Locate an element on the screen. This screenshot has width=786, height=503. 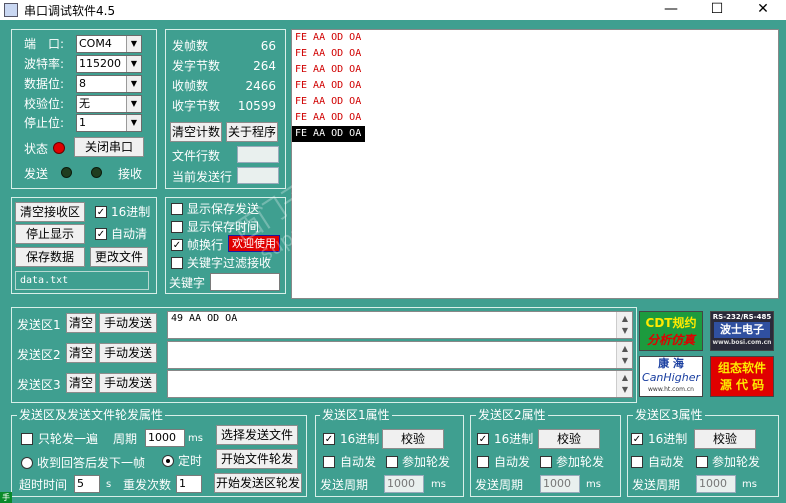
close-icon: ✕ is located at coordinates (763, 10).